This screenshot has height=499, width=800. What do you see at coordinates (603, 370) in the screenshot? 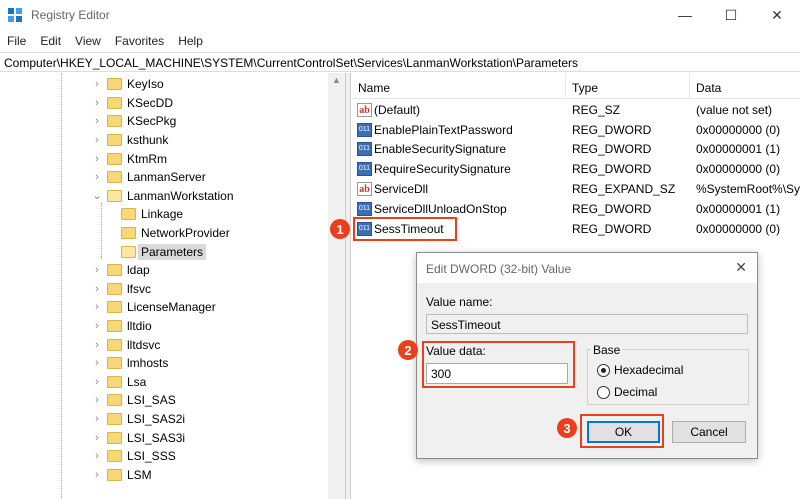
I see `radio-checked-icon` at bounding box center [603, 370].